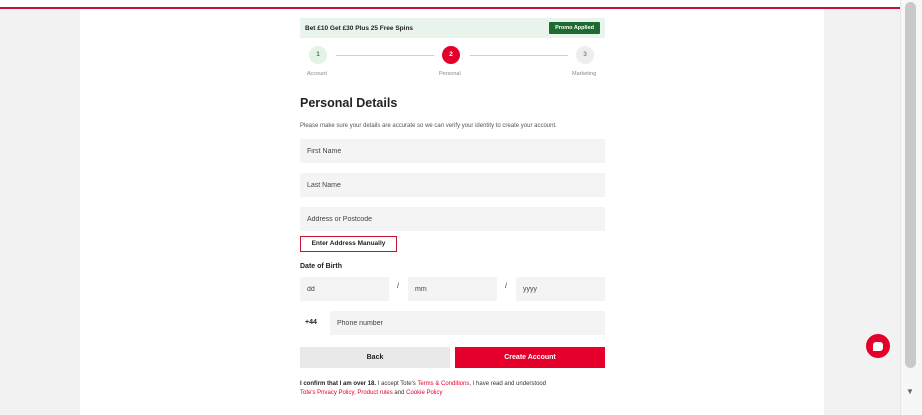  I want to click on step-1-label: Account, so click(317, 74).